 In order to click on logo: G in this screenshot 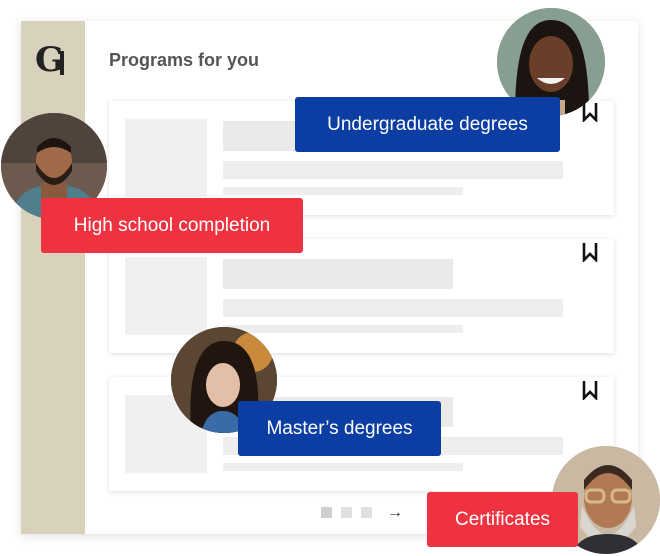, I will do `click(54, 60)`.